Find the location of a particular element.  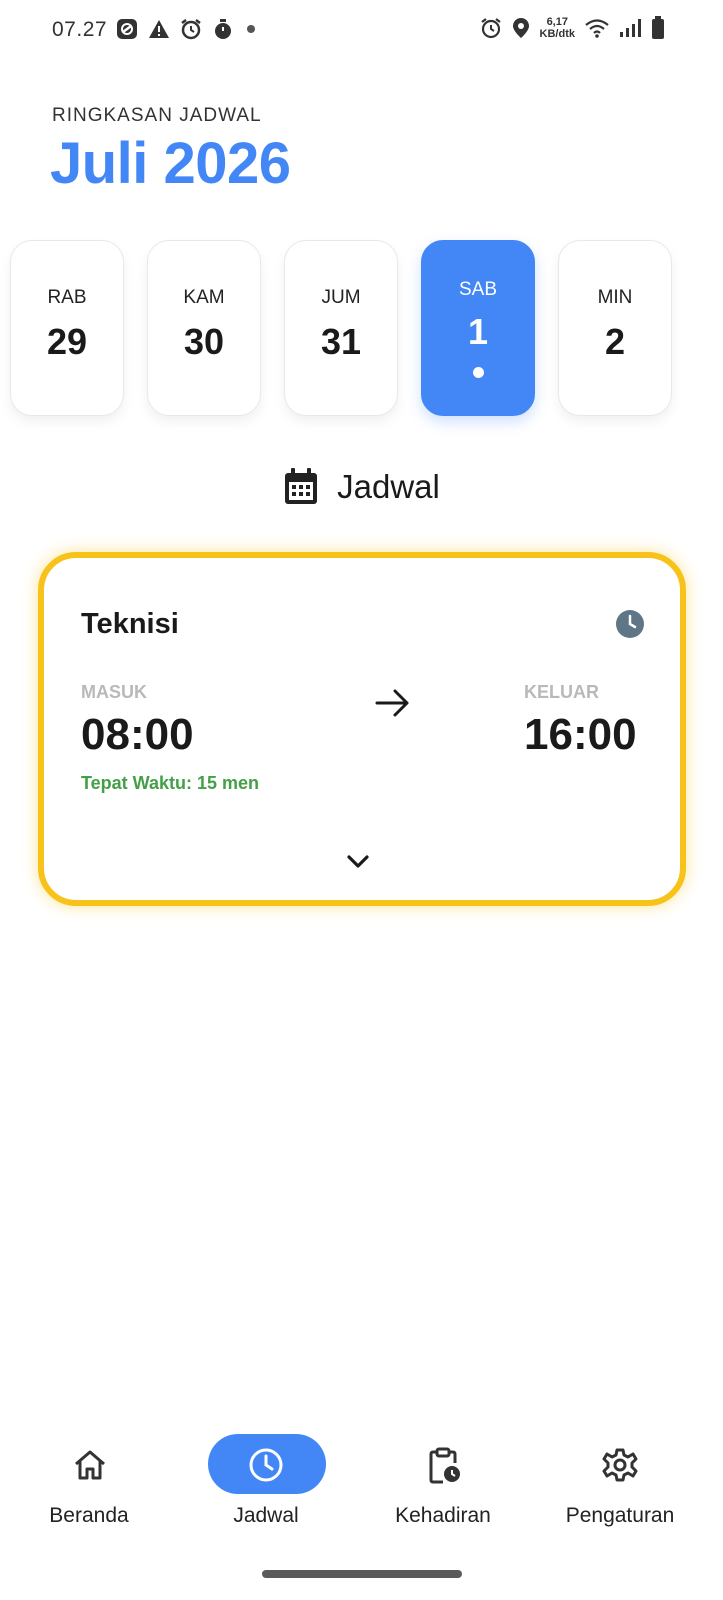

selected-day-dot is located at coordinates (478, 372).